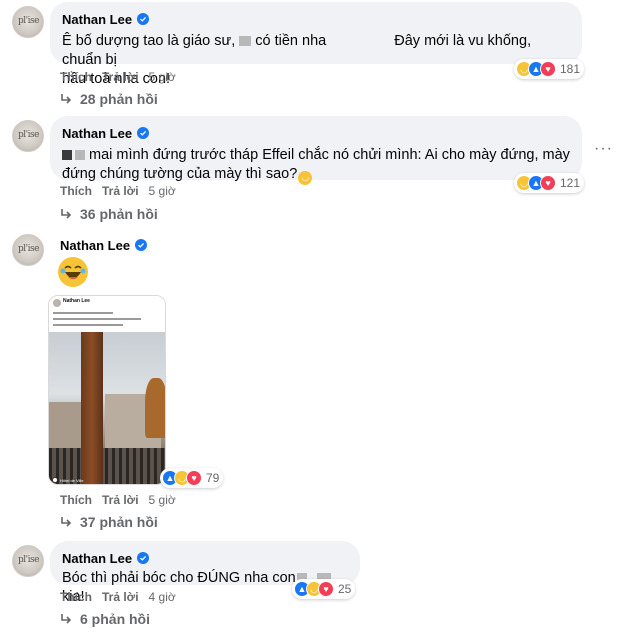  I want to click on screenshot-avatar, so click(57, 303).